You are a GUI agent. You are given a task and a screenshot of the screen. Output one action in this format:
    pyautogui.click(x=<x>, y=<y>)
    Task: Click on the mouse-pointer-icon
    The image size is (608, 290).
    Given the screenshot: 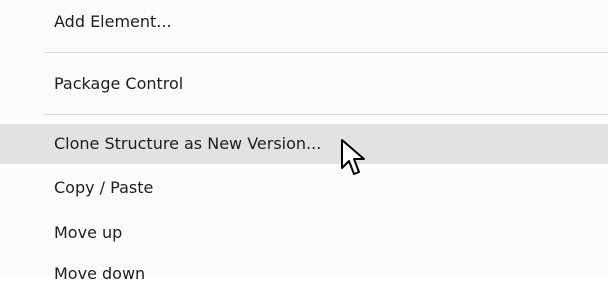 What is the action you would take?
    pyautogui.click(x=353, y=157)
    